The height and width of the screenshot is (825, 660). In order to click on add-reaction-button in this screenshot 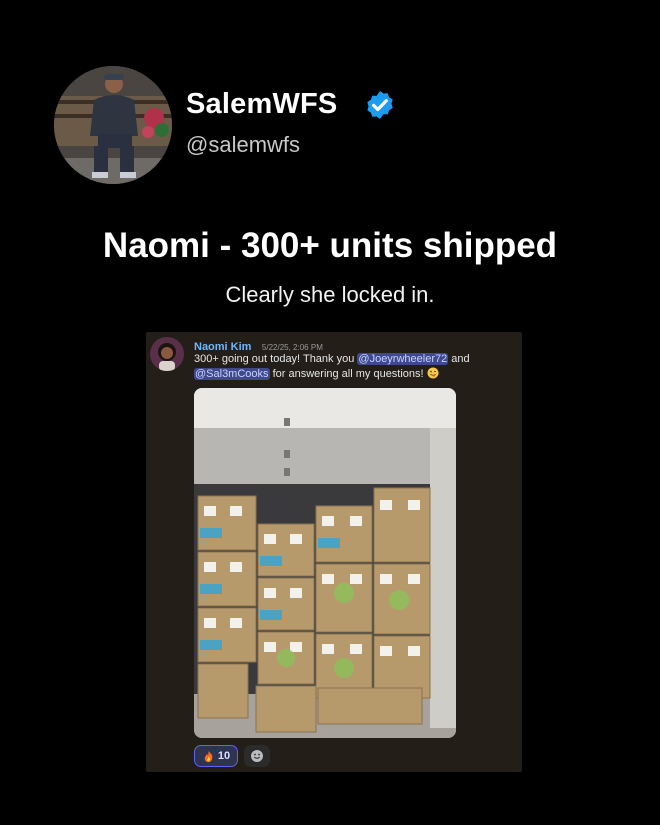, I will do `click(257, 756)`.